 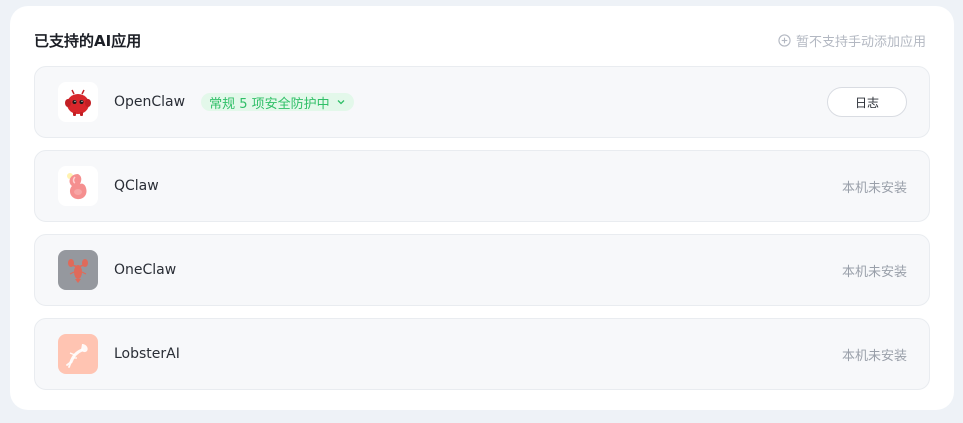 I want to click on red-mascot-icon, so click(x=78, y=102).